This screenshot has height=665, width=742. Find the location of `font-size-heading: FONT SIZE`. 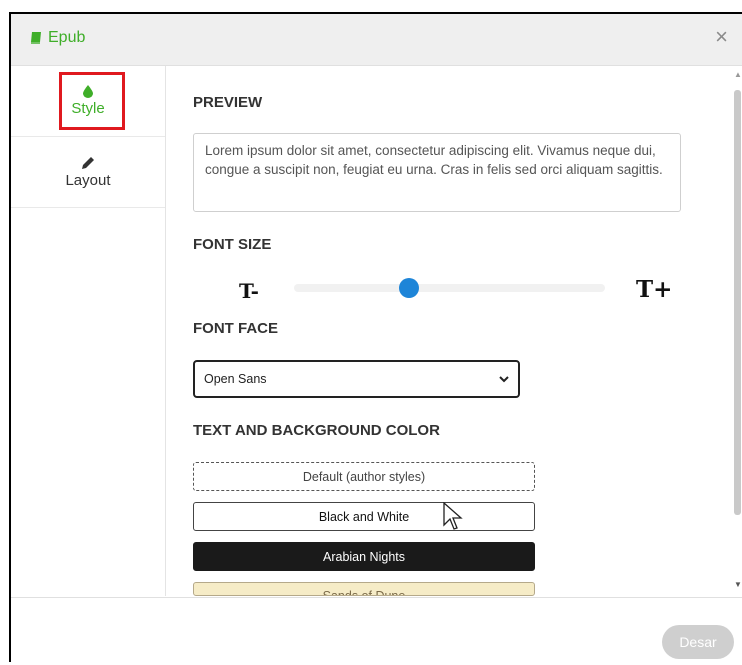

font-size-heading: FONT SIZE is located at coordinates (232, 244).